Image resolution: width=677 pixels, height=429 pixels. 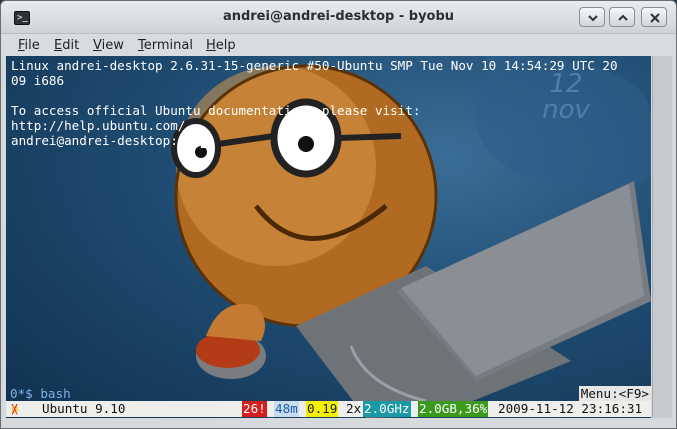 I want to click on load-average: 0.19, so click(x=322, y=409).